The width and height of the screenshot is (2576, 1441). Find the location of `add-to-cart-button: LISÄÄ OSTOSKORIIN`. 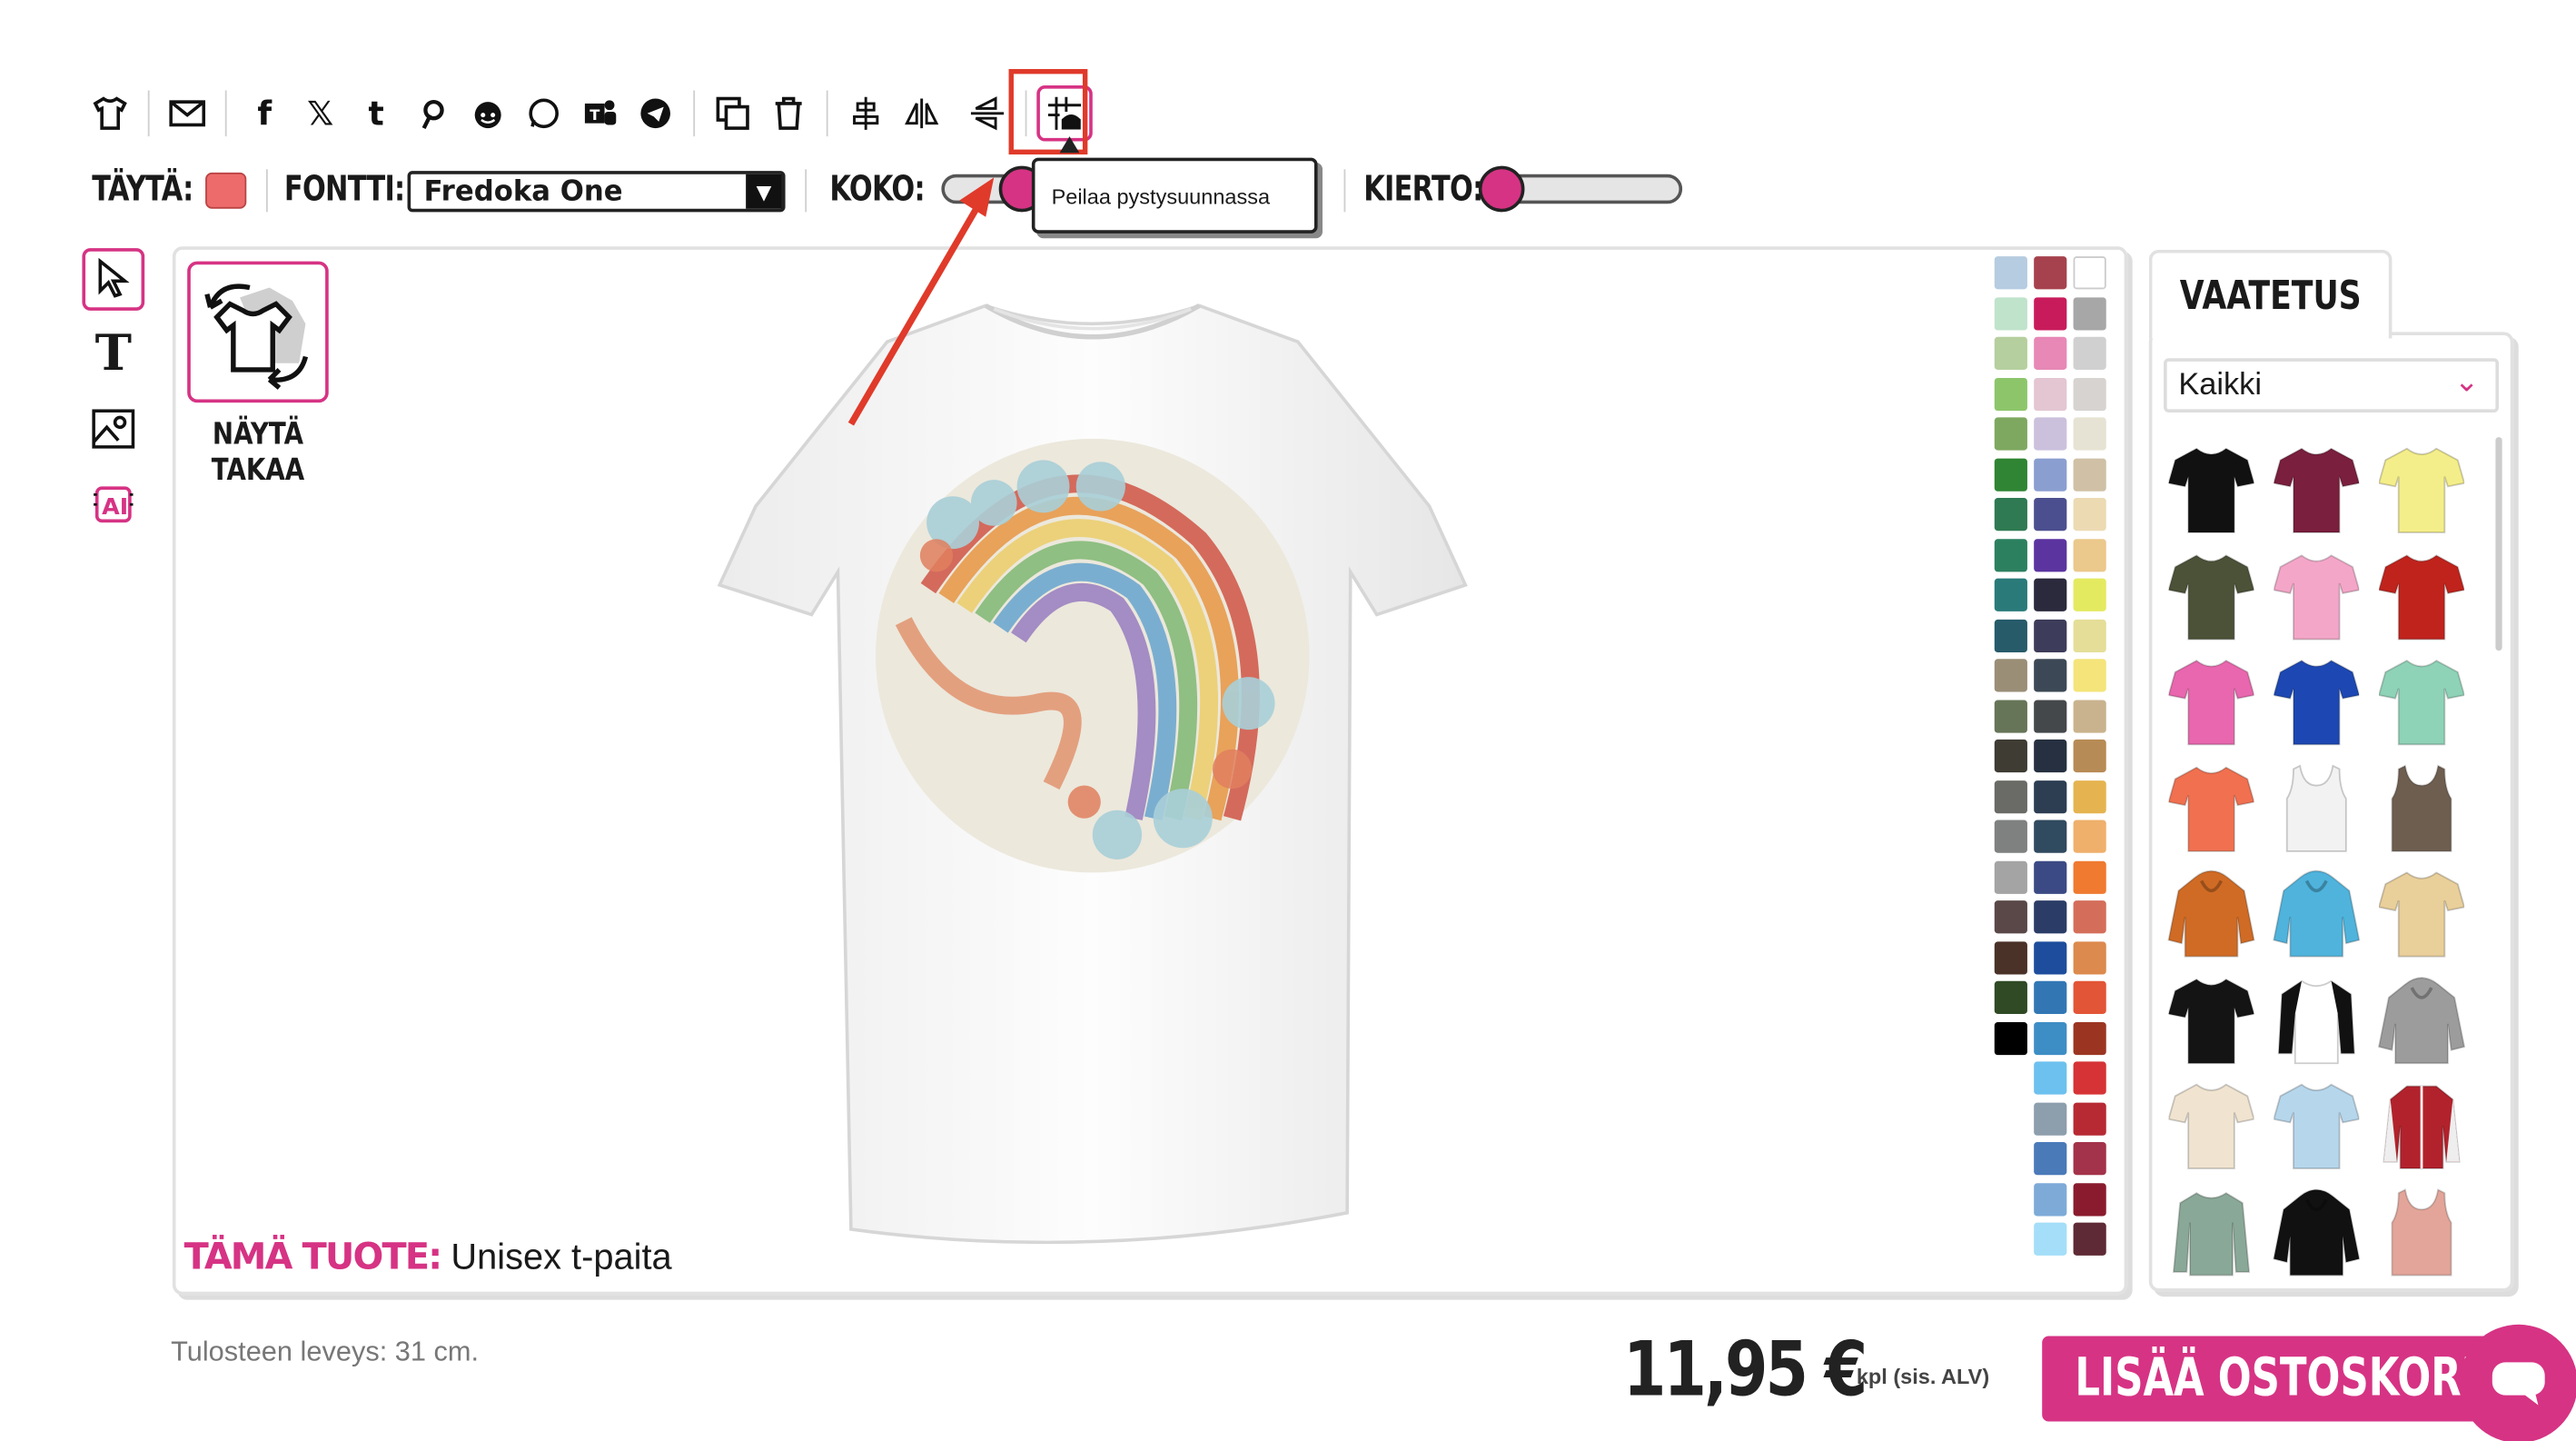

add-to-cart-button: LISÄÄ OSTOSKORIIN is located at coordinates (2280, 1379).